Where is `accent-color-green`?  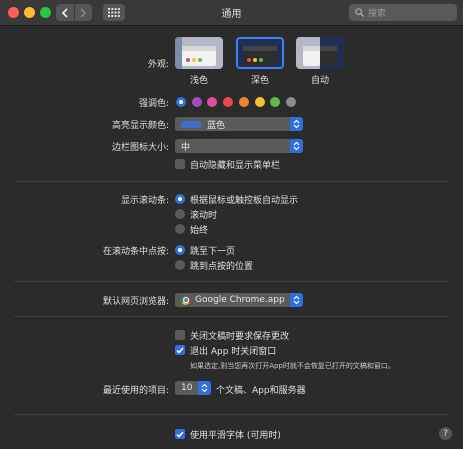
accent-color-green is located at coordinates (275, 102).